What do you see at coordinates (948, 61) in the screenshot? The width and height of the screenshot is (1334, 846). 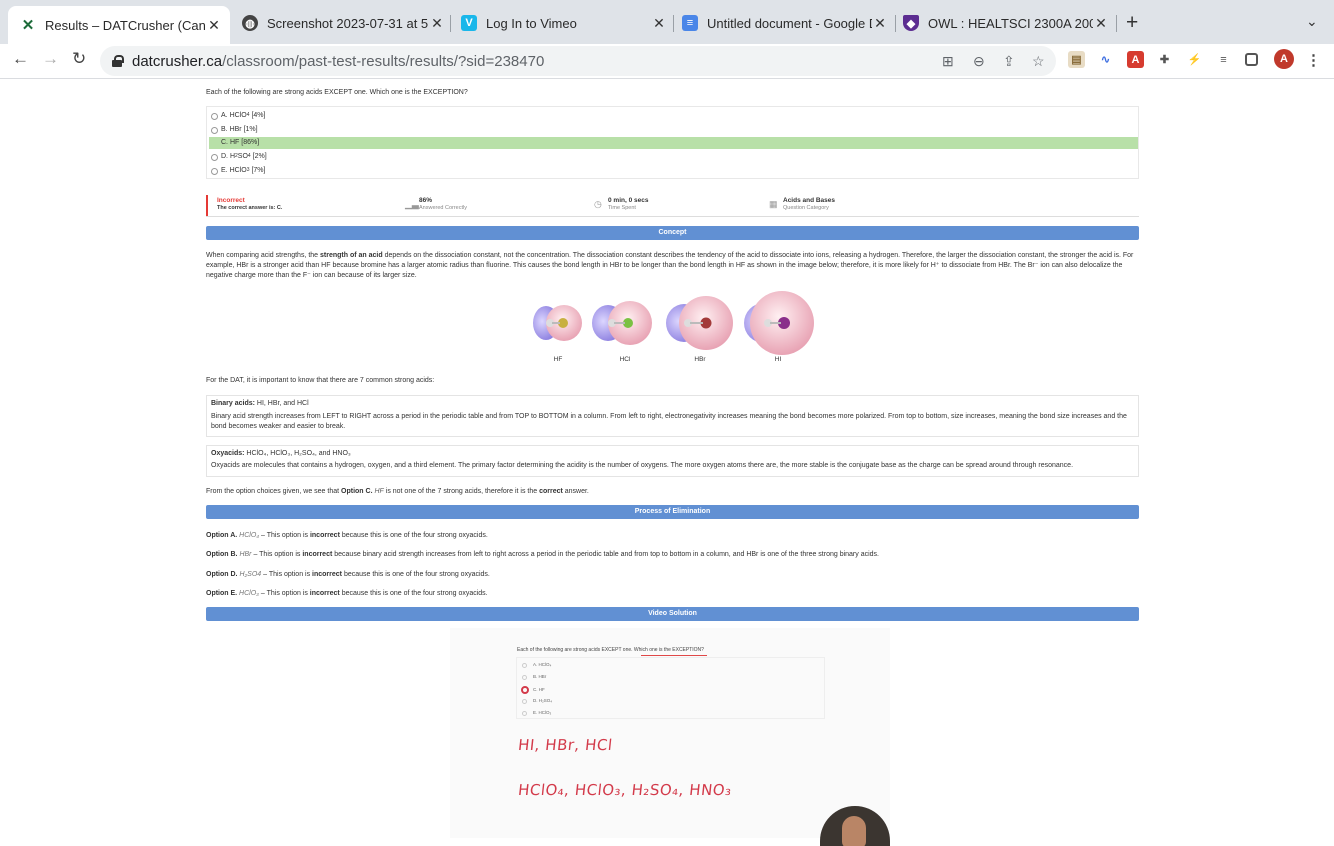 I see `translate-icon: ⊞` at bounding box center [948, 61].